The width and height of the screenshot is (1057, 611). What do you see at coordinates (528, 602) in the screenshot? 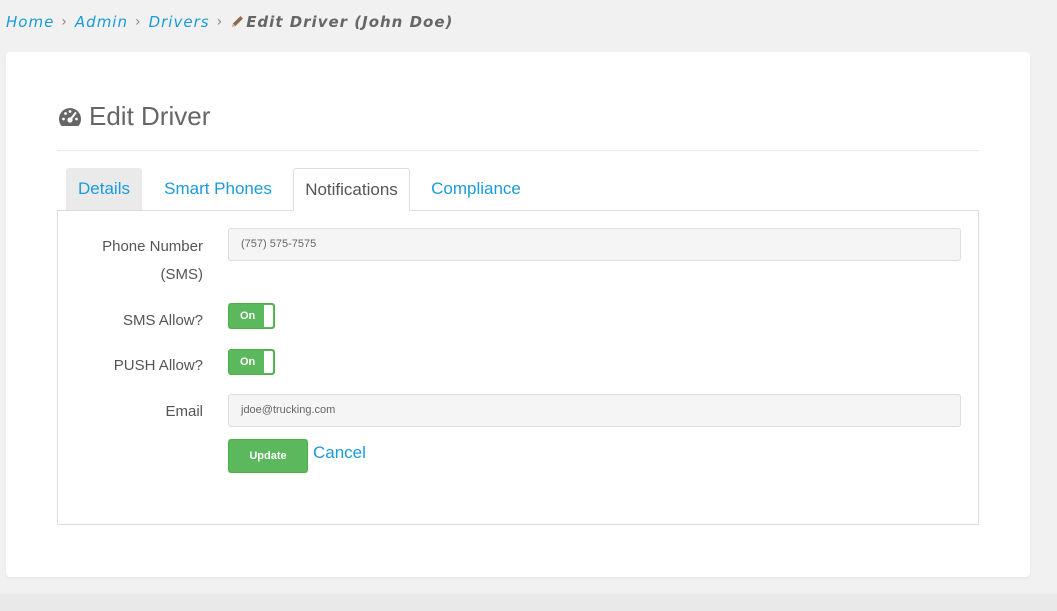
I see `page-footer-strip` at bounding box center [528, 602].